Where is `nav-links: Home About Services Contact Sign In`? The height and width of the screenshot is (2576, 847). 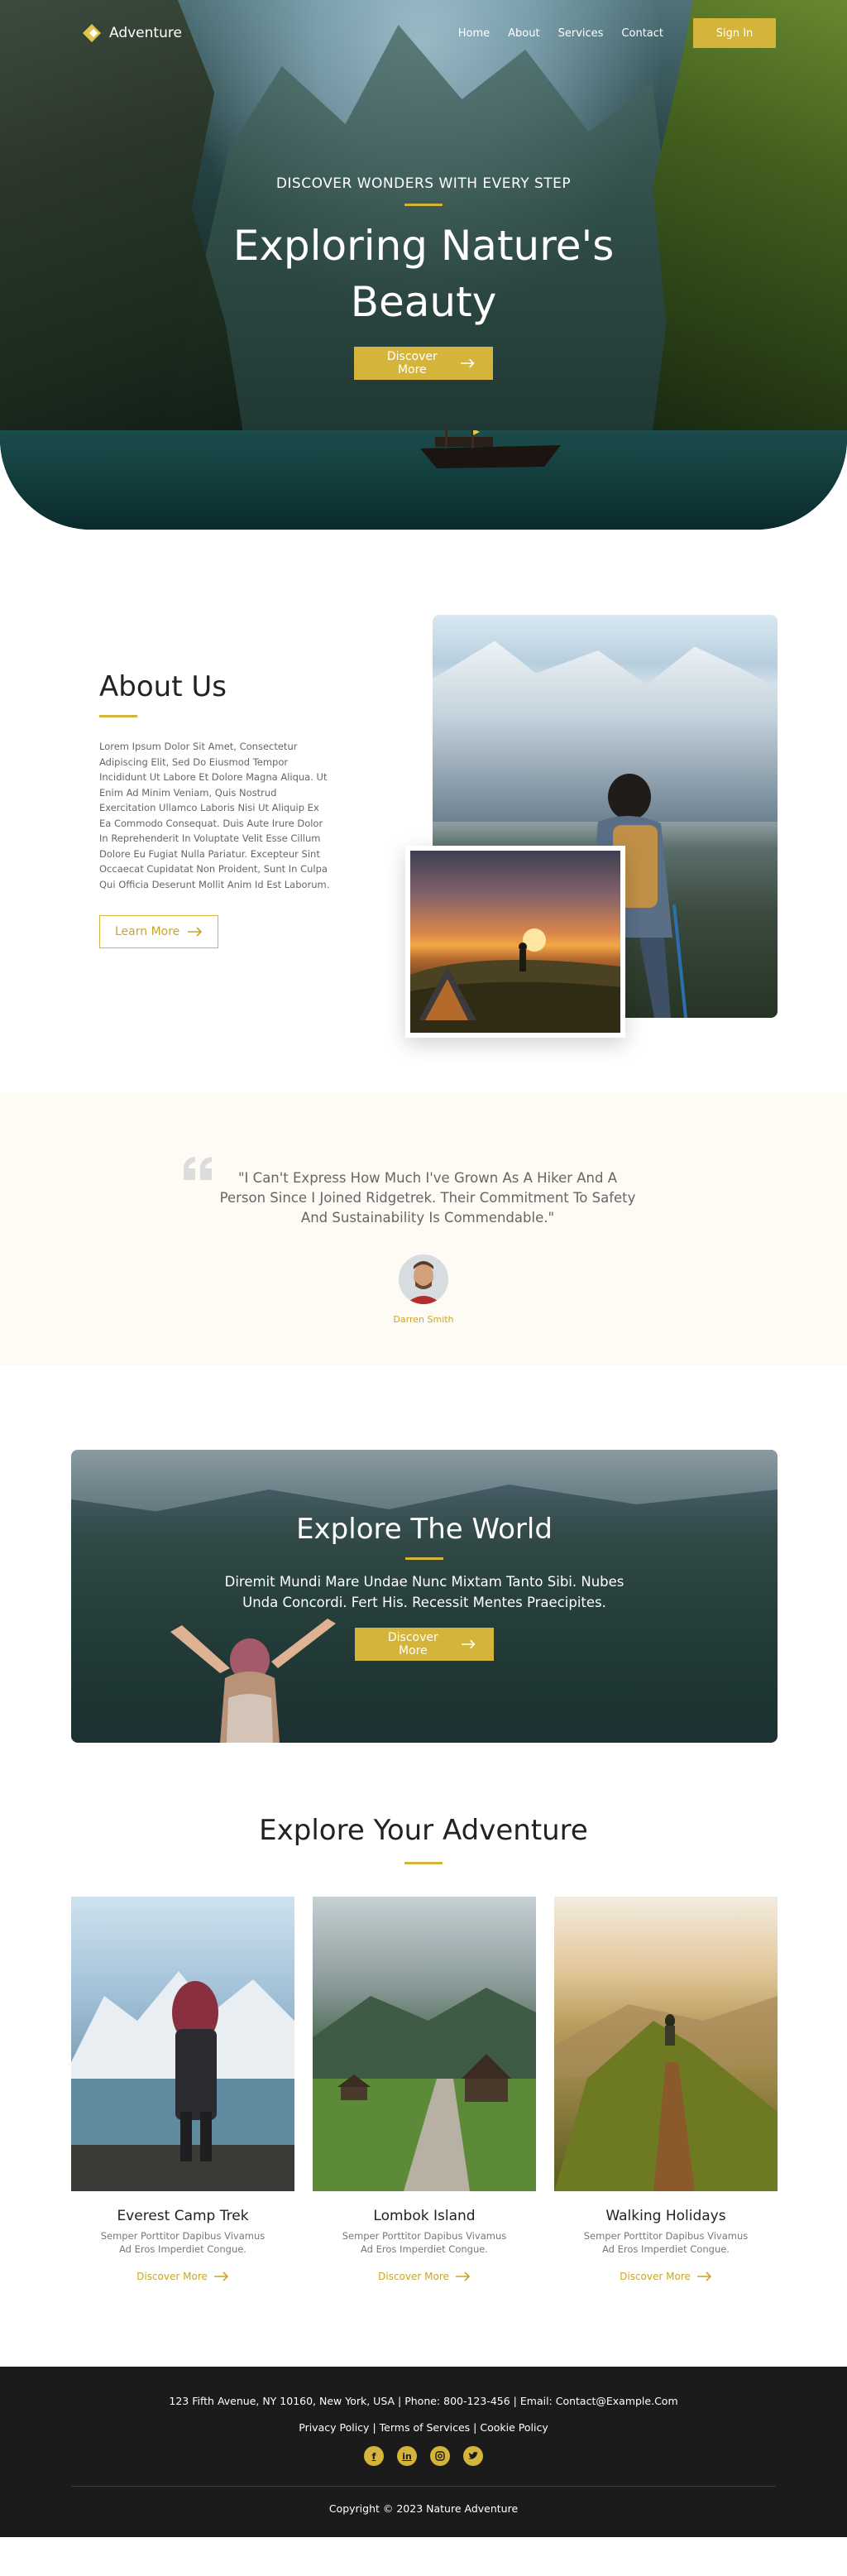
nav-links: Home About Services Contact Sign In is located at coordinates (617, 33).